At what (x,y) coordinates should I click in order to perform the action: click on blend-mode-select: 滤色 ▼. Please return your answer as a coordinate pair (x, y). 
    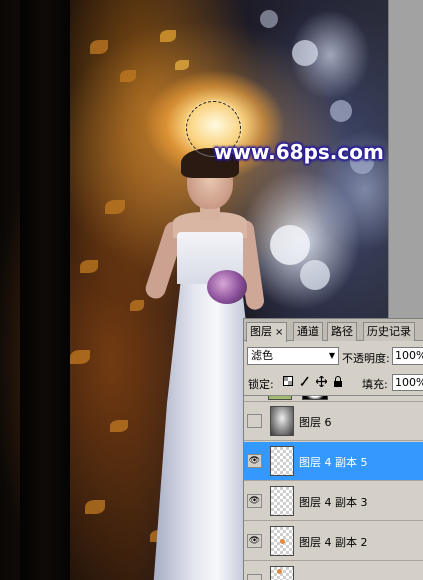
    Looking at the image, I should click on (293, 356).